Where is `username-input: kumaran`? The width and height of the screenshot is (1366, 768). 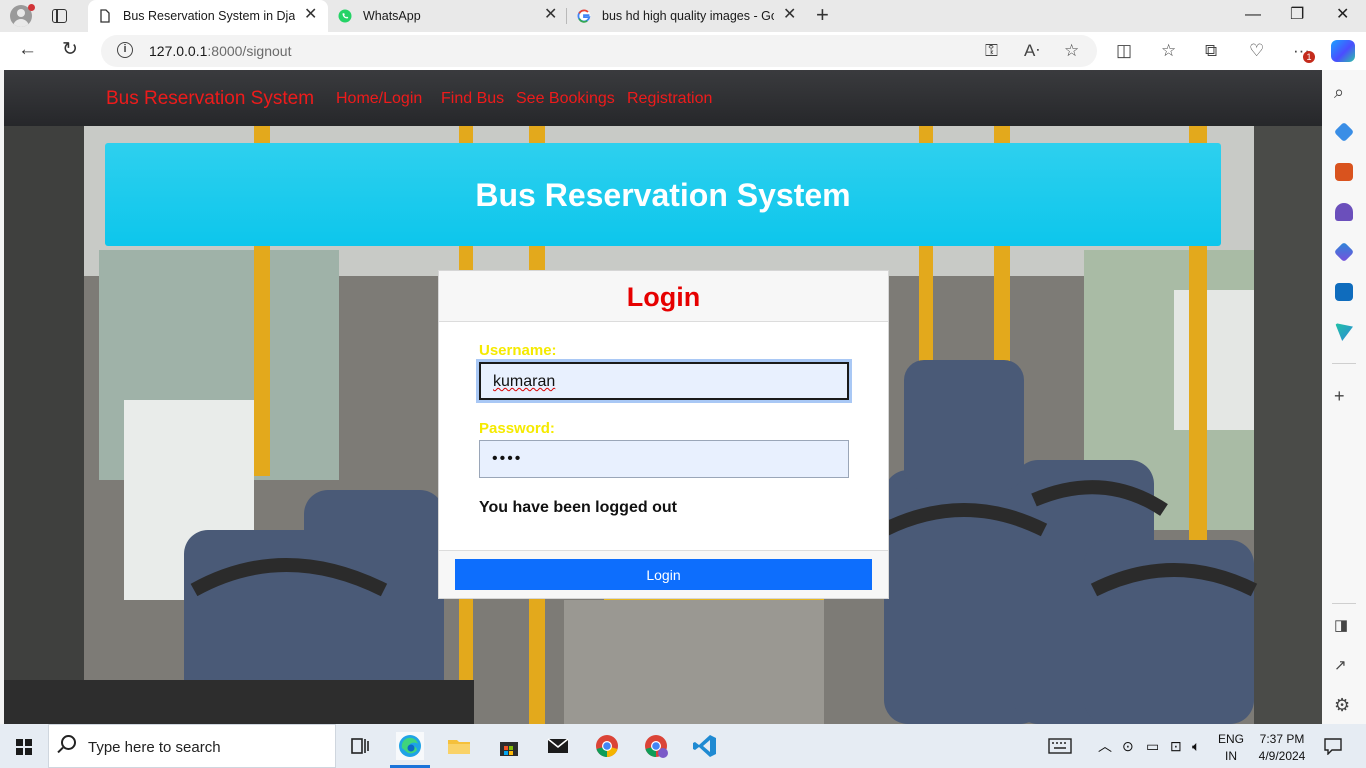 username-input: kumaran is located at coordinates (664, 381).